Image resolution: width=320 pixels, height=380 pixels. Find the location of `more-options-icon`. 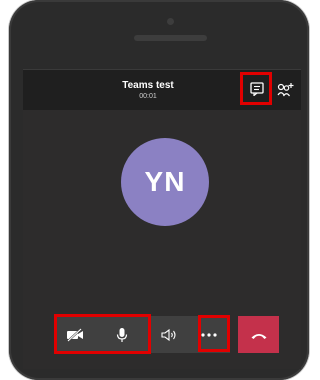

more-options-icon is located at coordinates (208, 334).